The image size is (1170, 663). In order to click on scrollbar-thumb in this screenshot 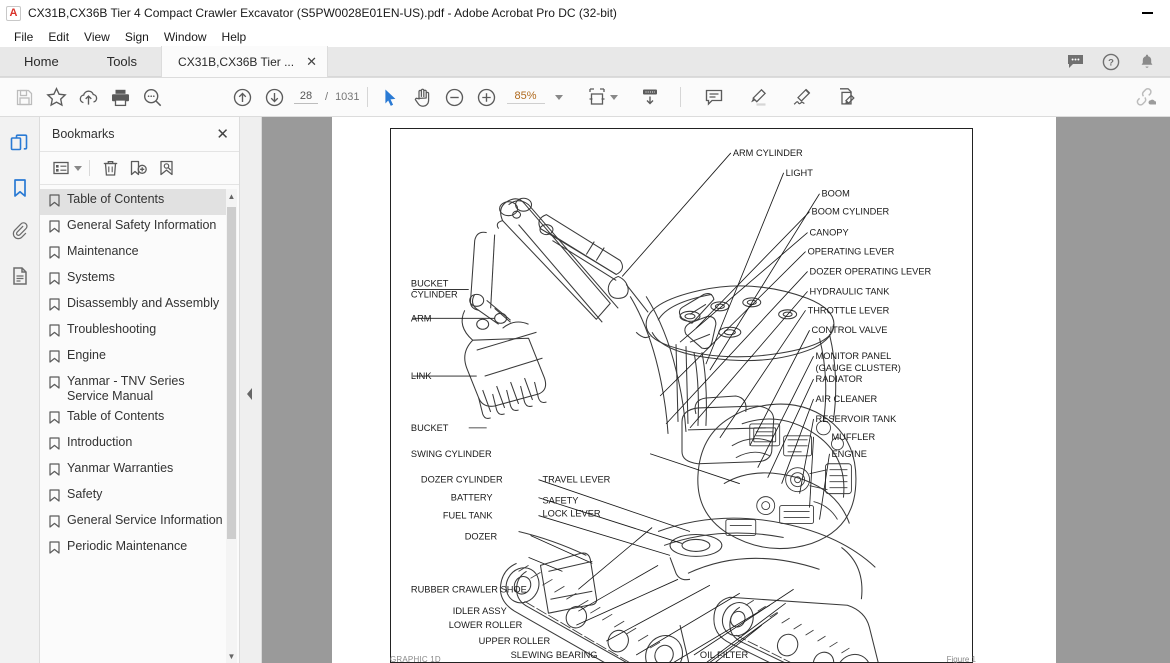, I will do `click(231, 373)`.